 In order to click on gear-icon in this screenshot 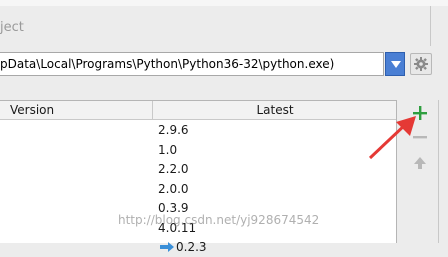, I will do `click(421, 64)`.